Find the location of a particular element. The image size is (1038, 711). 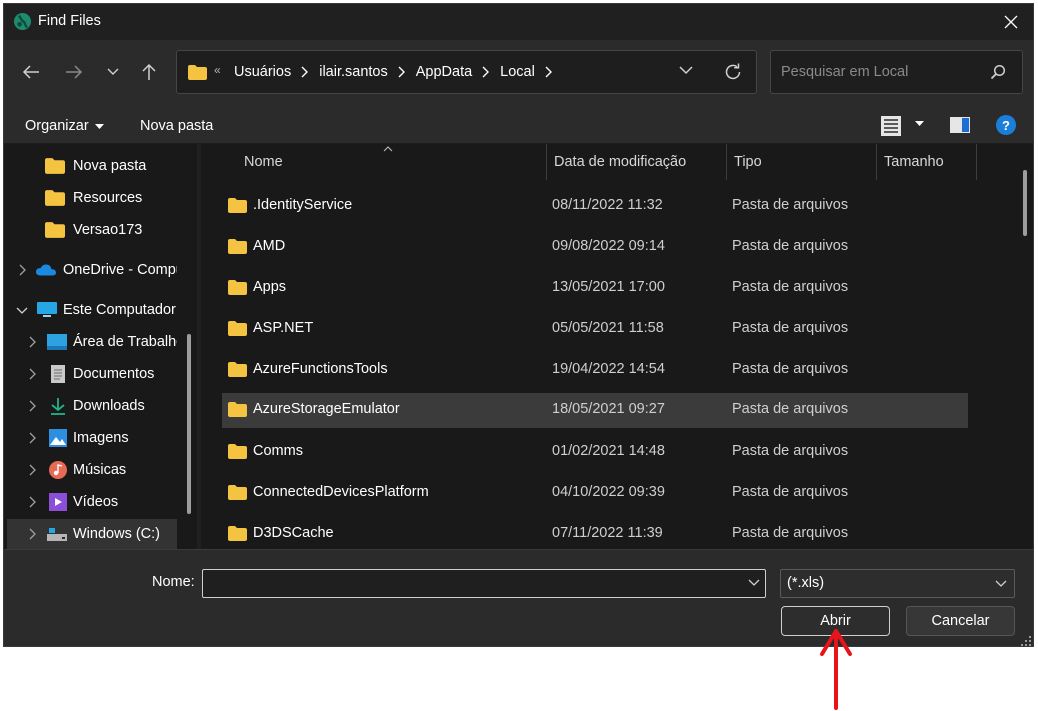

preview-pane-icon is located at coordinates (960, 125).